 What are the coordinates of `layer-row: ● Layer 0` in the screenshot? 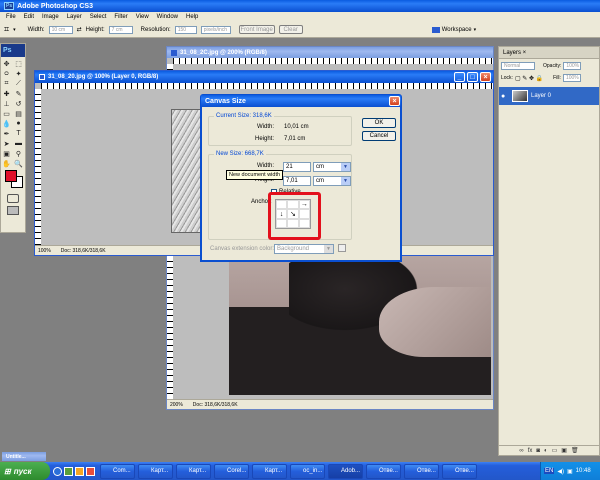 It's located at (549, 96).